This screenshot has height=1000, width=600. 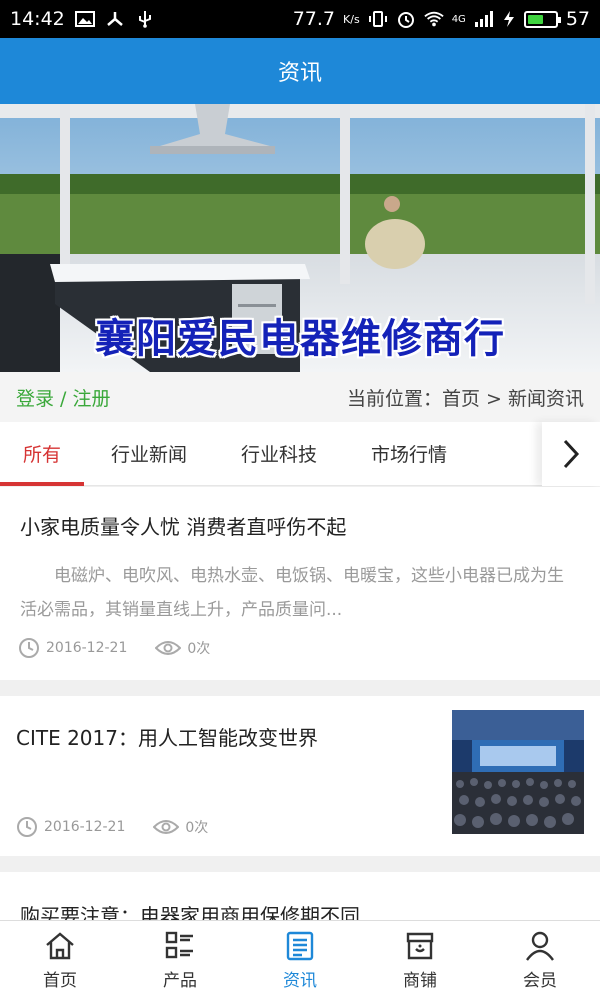 I want to click on nav-label: 商铺, so click(x=420, y=981).